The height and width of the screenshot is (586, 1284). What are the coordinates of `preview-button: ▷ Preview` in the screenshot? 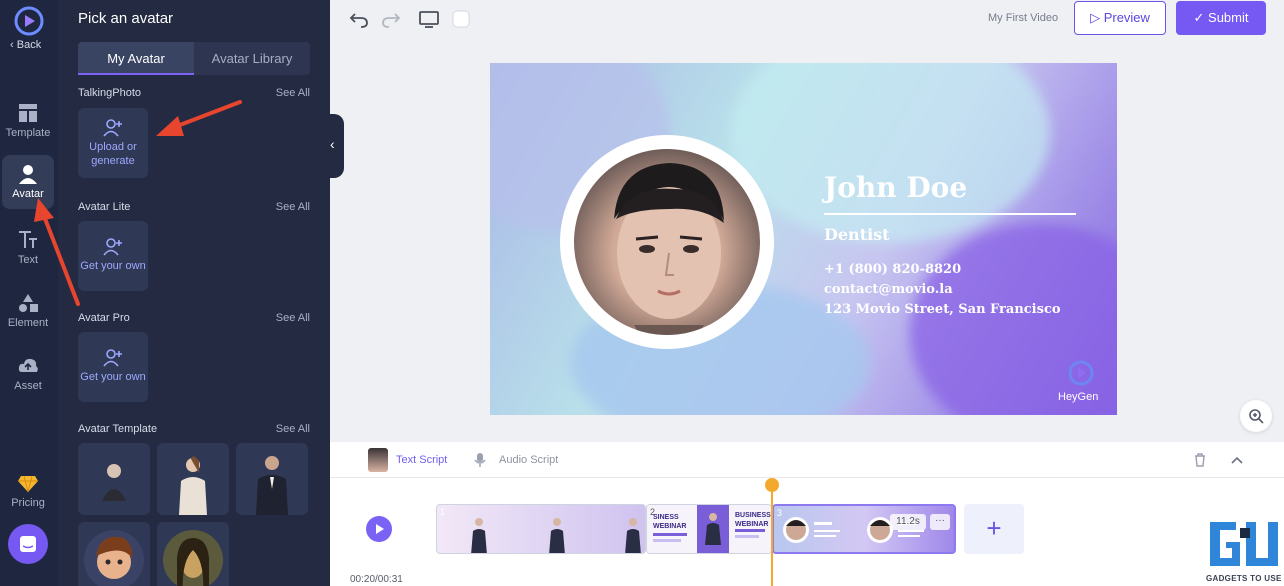 It's located at (1120, 18).